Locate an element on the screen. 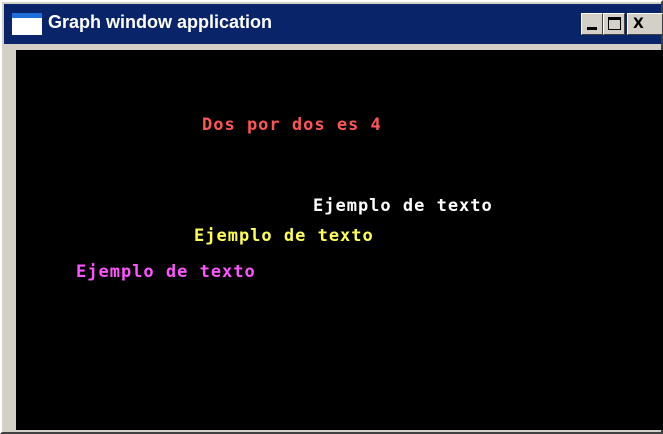 Image resolution: width=663 pixels, height=434 pixels. window-title: Graph window application is located at coordinates (160, 22).